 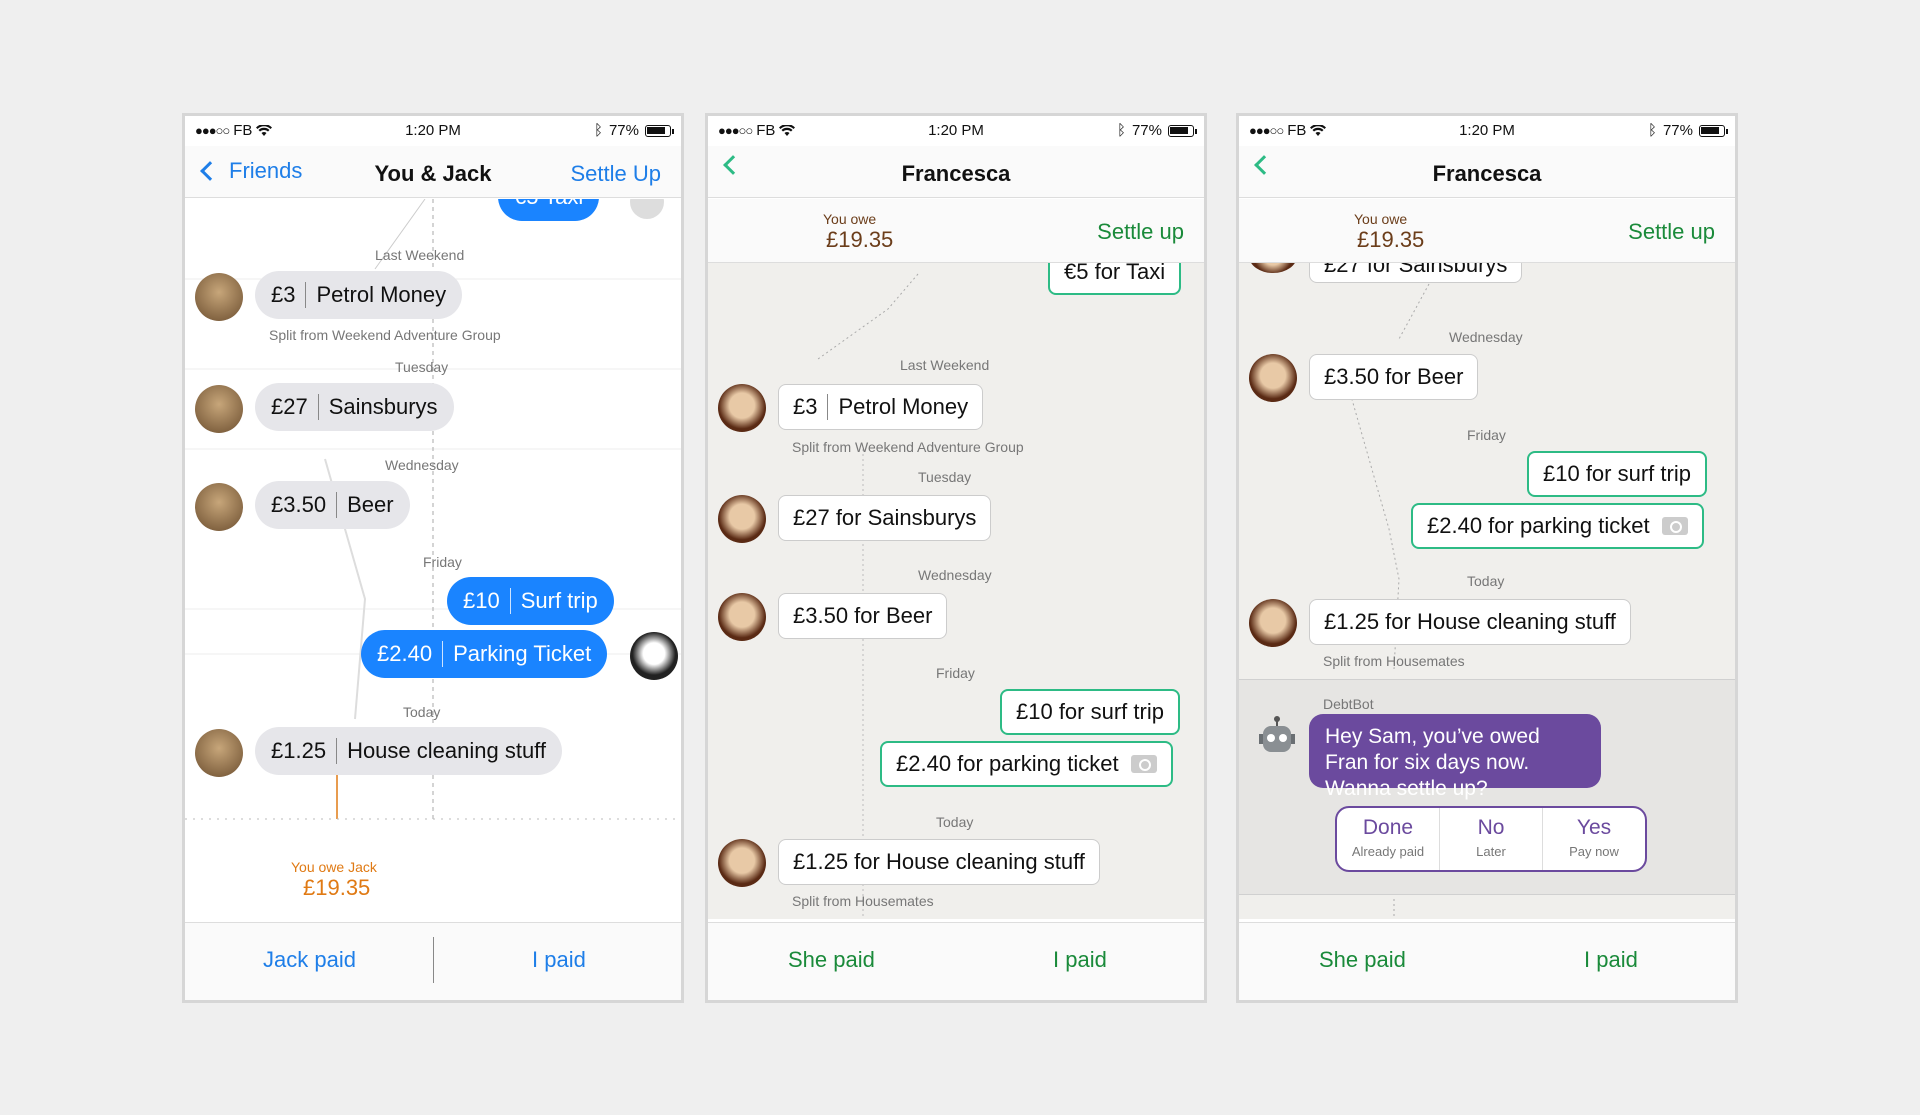 What do you see at coordinates (885, 518) in the screenshot?
I see `expense-card: £27 for Sainsburys` at bounding box center [885, 518].